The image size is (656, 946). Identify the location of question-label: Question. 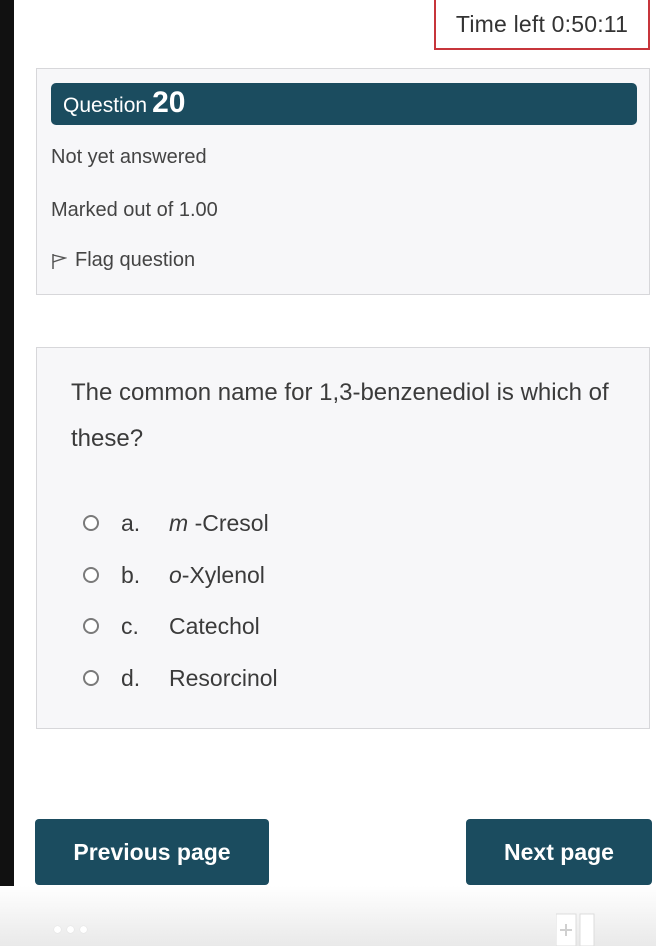
(105, 105).